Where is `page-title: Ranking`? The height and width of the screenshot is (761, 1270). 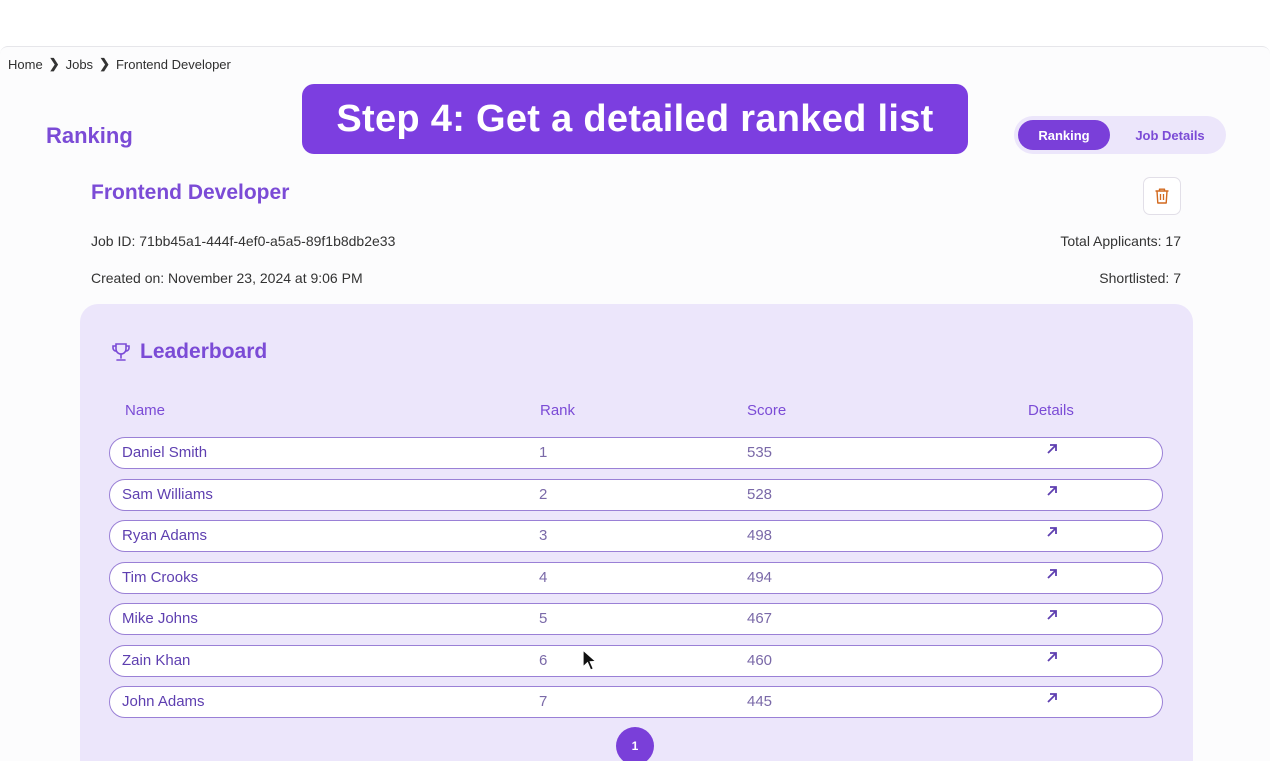
page-title: Ranking is located at coordinates (89, 135).